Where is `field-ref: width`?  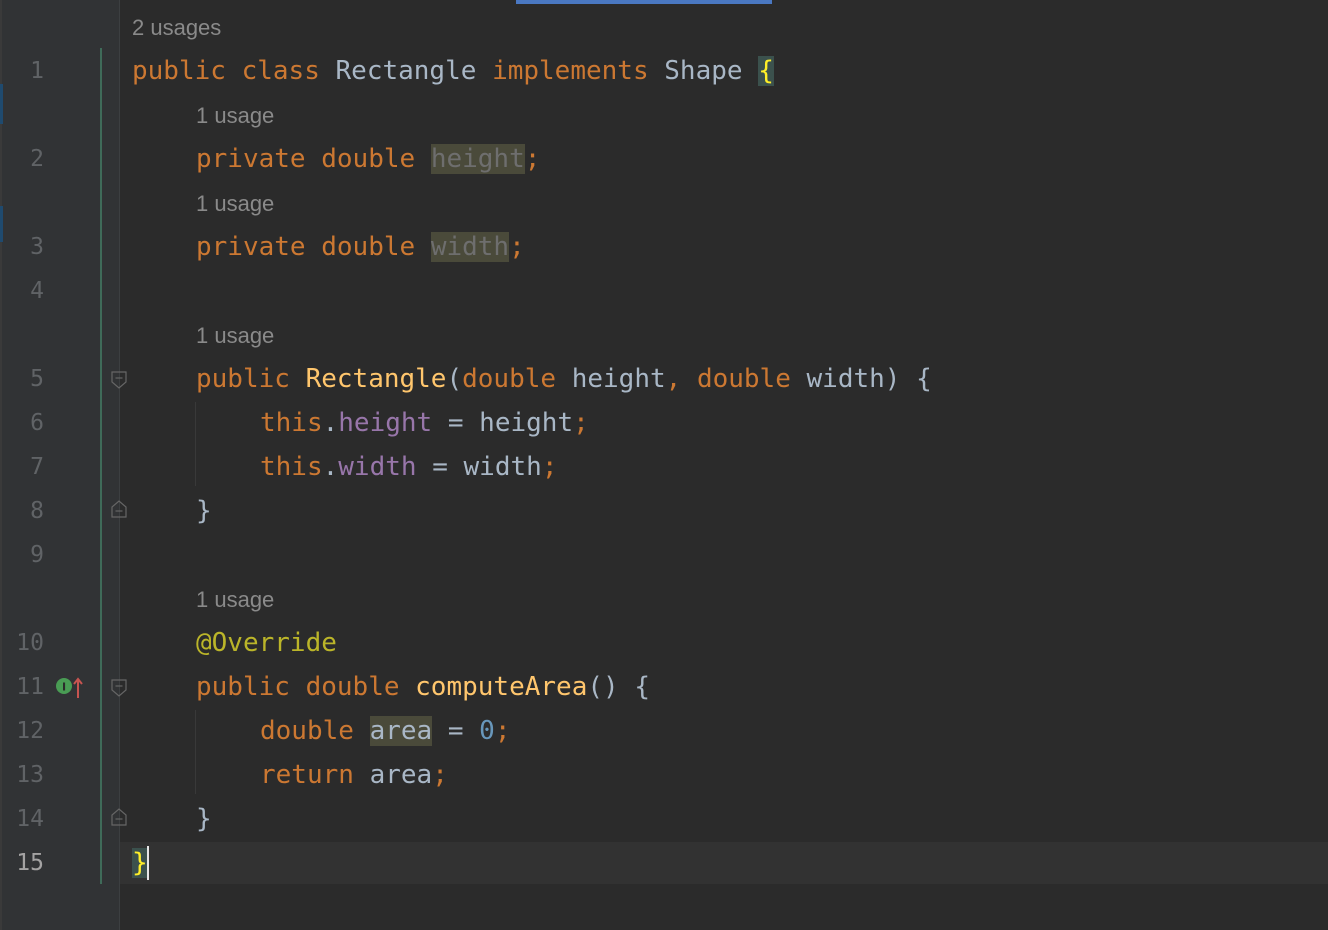
field-ref: width is located at coordinates (377, 467).